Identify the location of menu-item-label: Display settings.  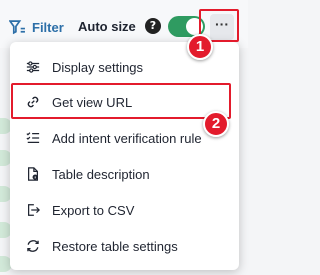
(98, 67).